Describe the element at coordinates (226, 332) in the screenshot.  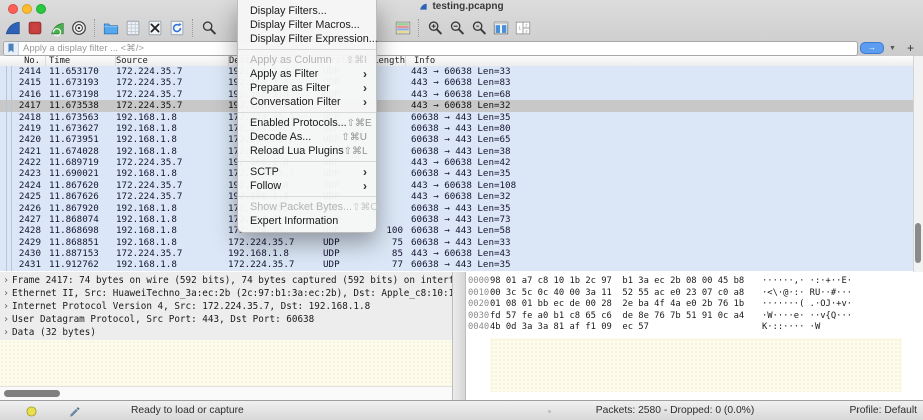
I see `detail-line: › Data (32 bytes)` at that location.